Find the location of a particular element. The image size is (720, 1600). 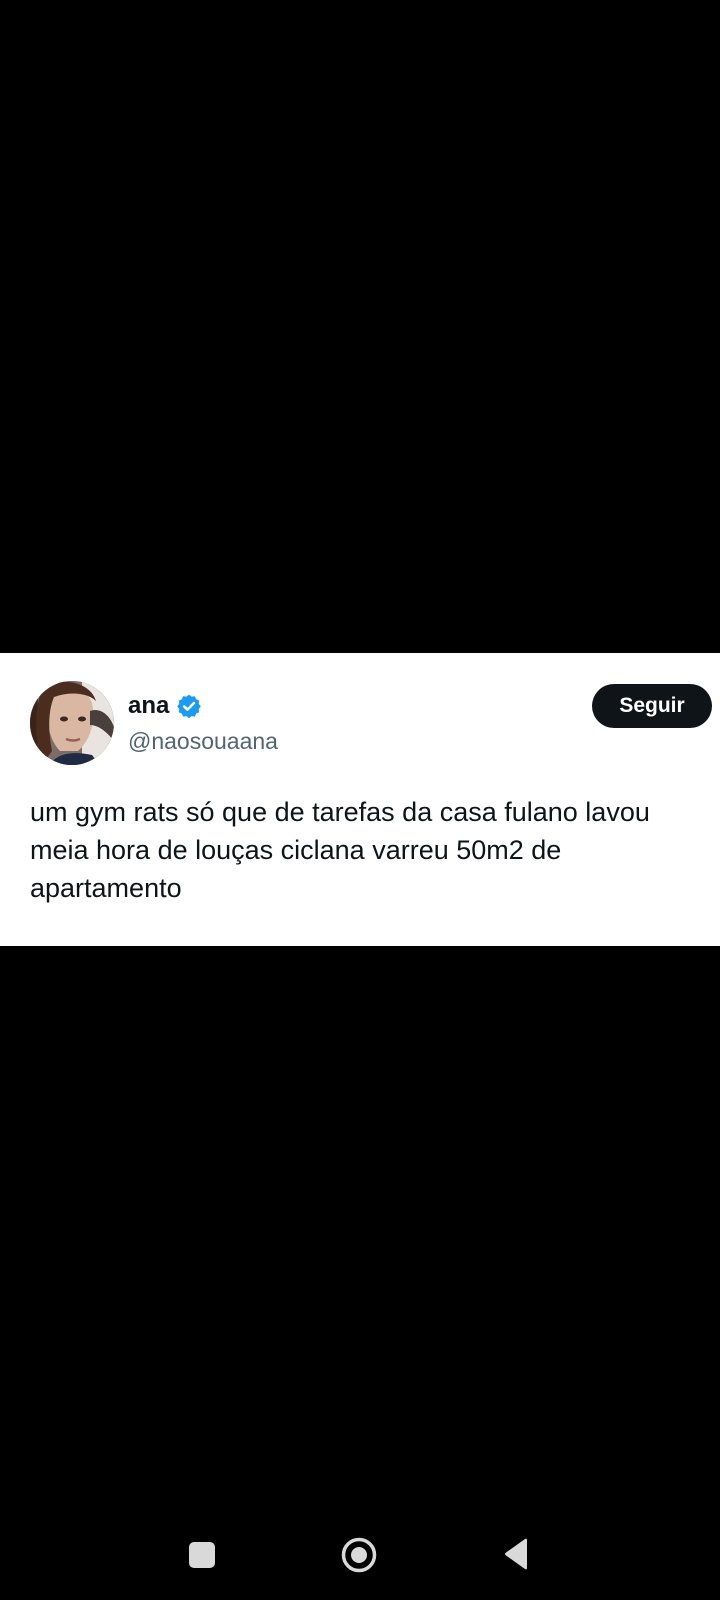

home-icon is located at coordinates (359, 1555).